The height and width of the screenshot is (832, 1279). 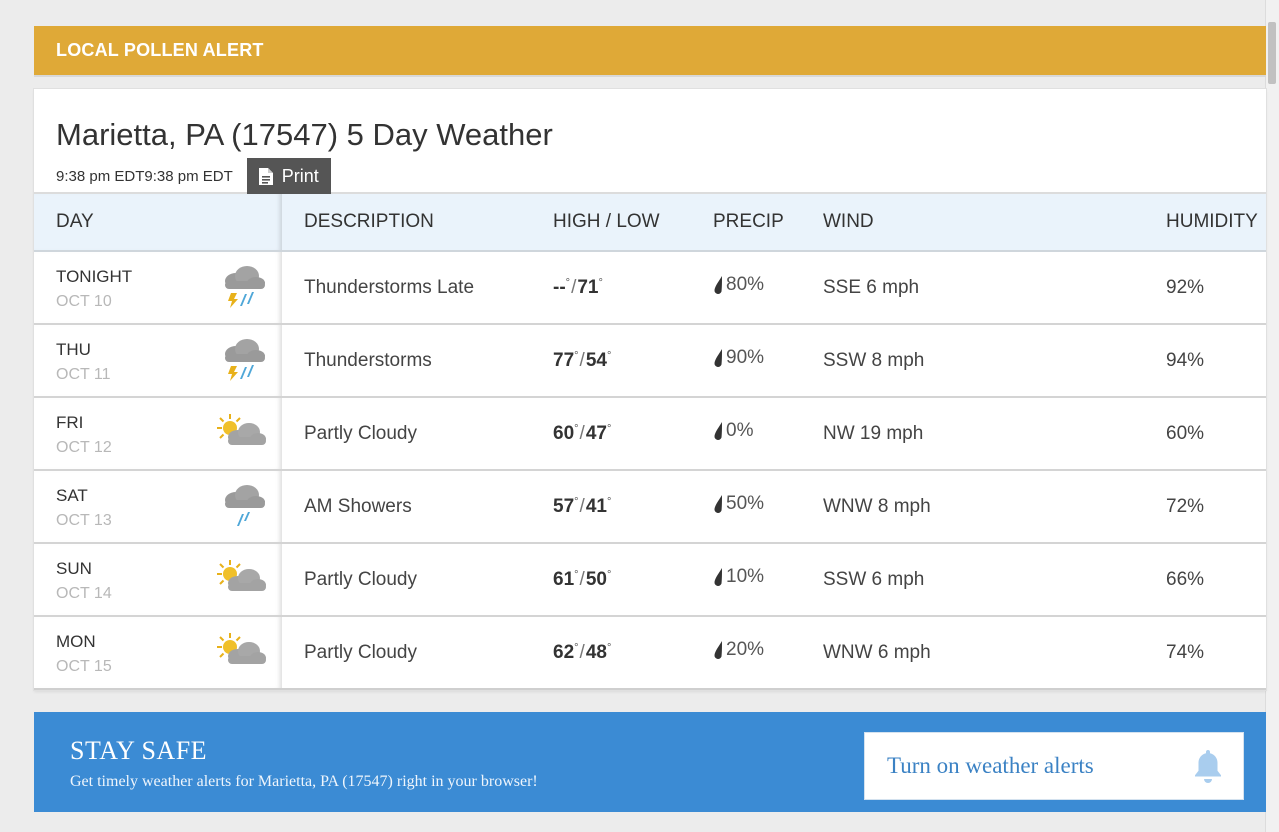 What do you see at coordinates (745, 357) in the screenshot?
I see `precip-value: 90%` at bounding box center [745, 357].